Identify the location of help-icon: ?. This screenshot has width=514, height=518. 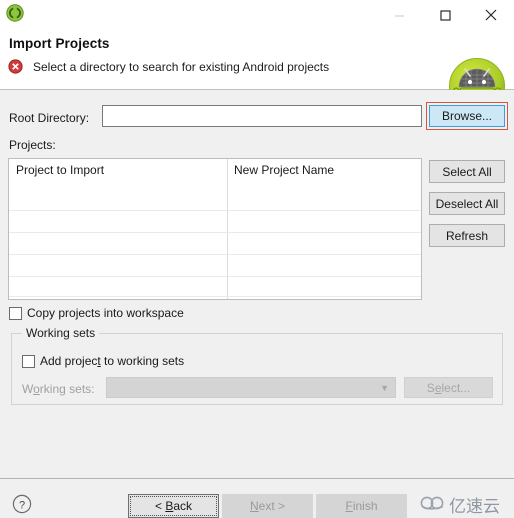
(22, 504).